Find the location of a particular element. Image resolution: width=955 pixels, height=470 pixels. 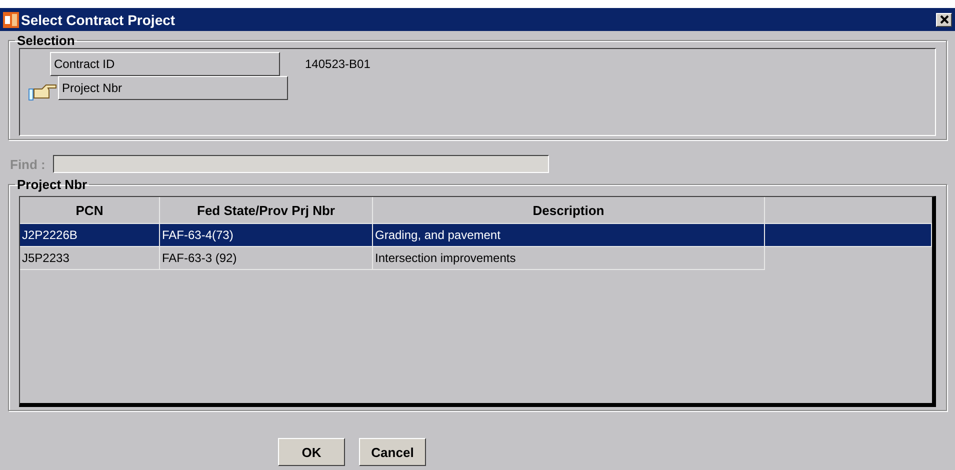

table-cell: FAF-63-3 (92) is located at coordinates (199, 258).